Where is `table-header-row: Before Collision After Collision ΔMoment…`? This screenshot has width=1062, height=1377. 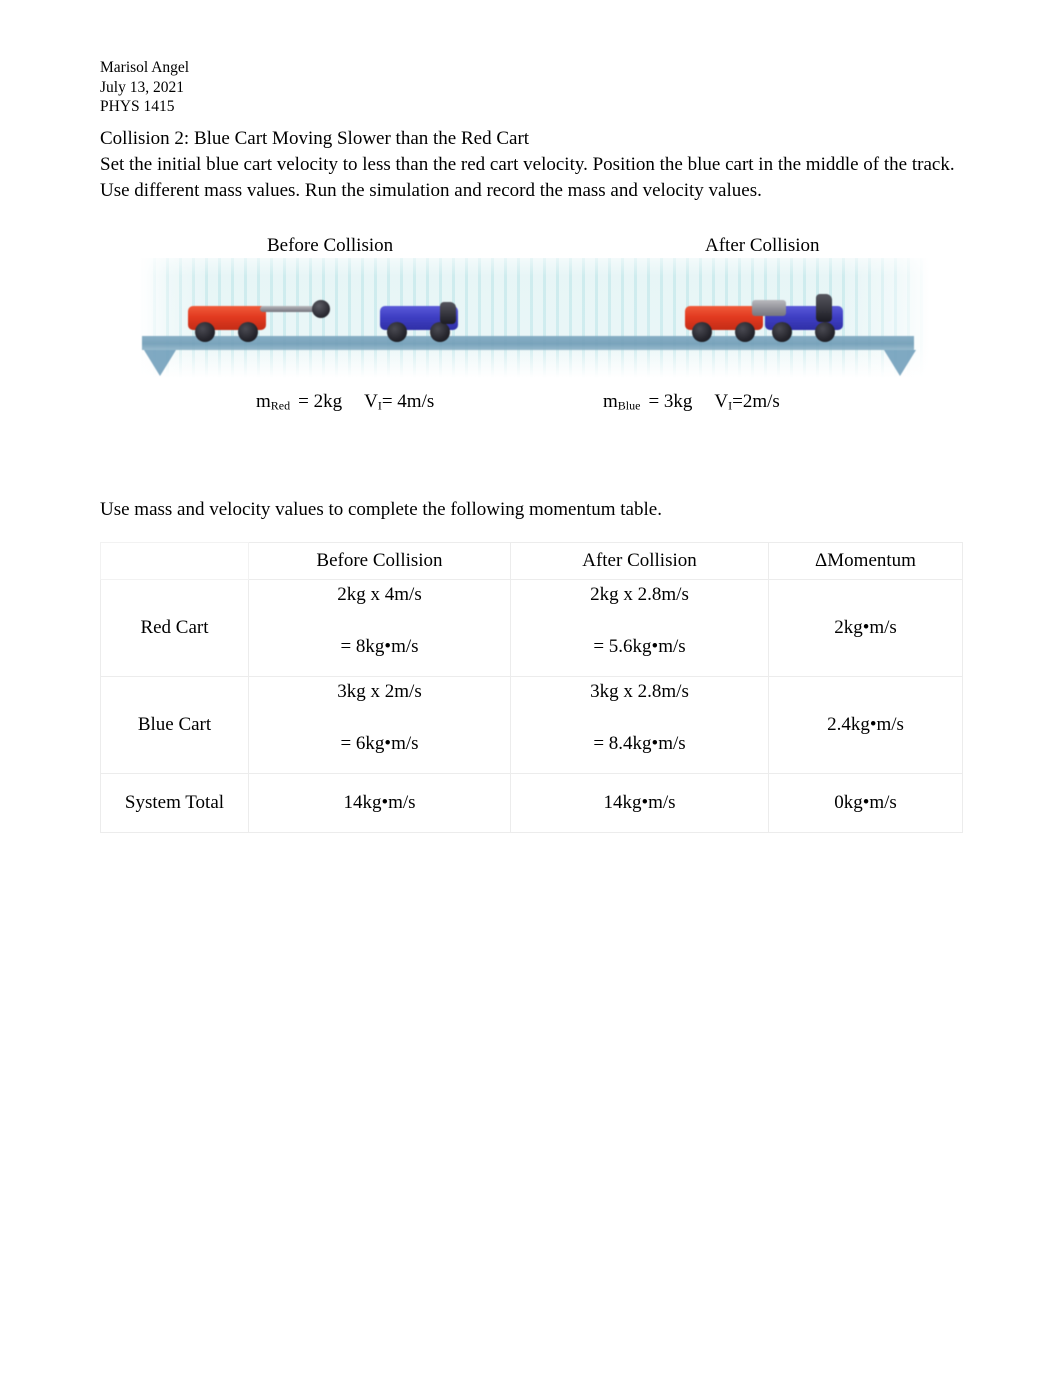
table-header-row: Before Collision After Collision ΔMoment… is located at coordinates (531, 561).